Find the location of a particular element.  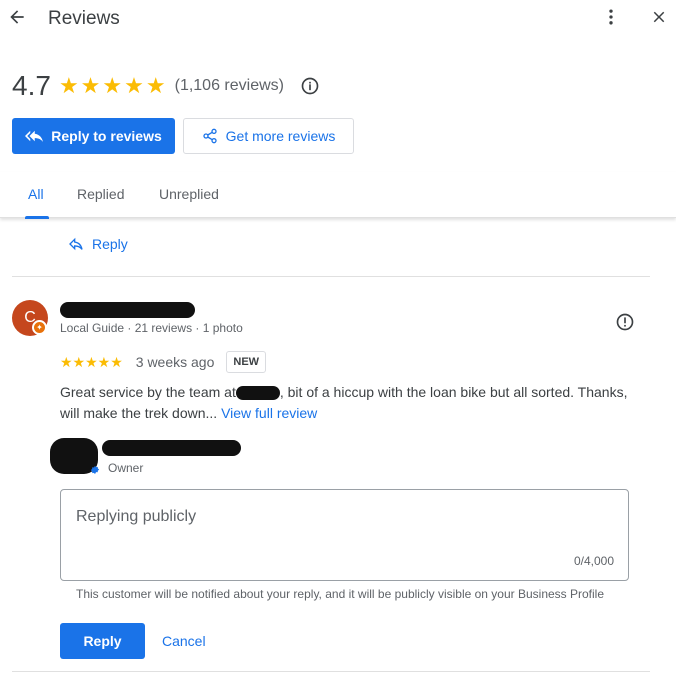

back-button is located at coordinates (17, 17).